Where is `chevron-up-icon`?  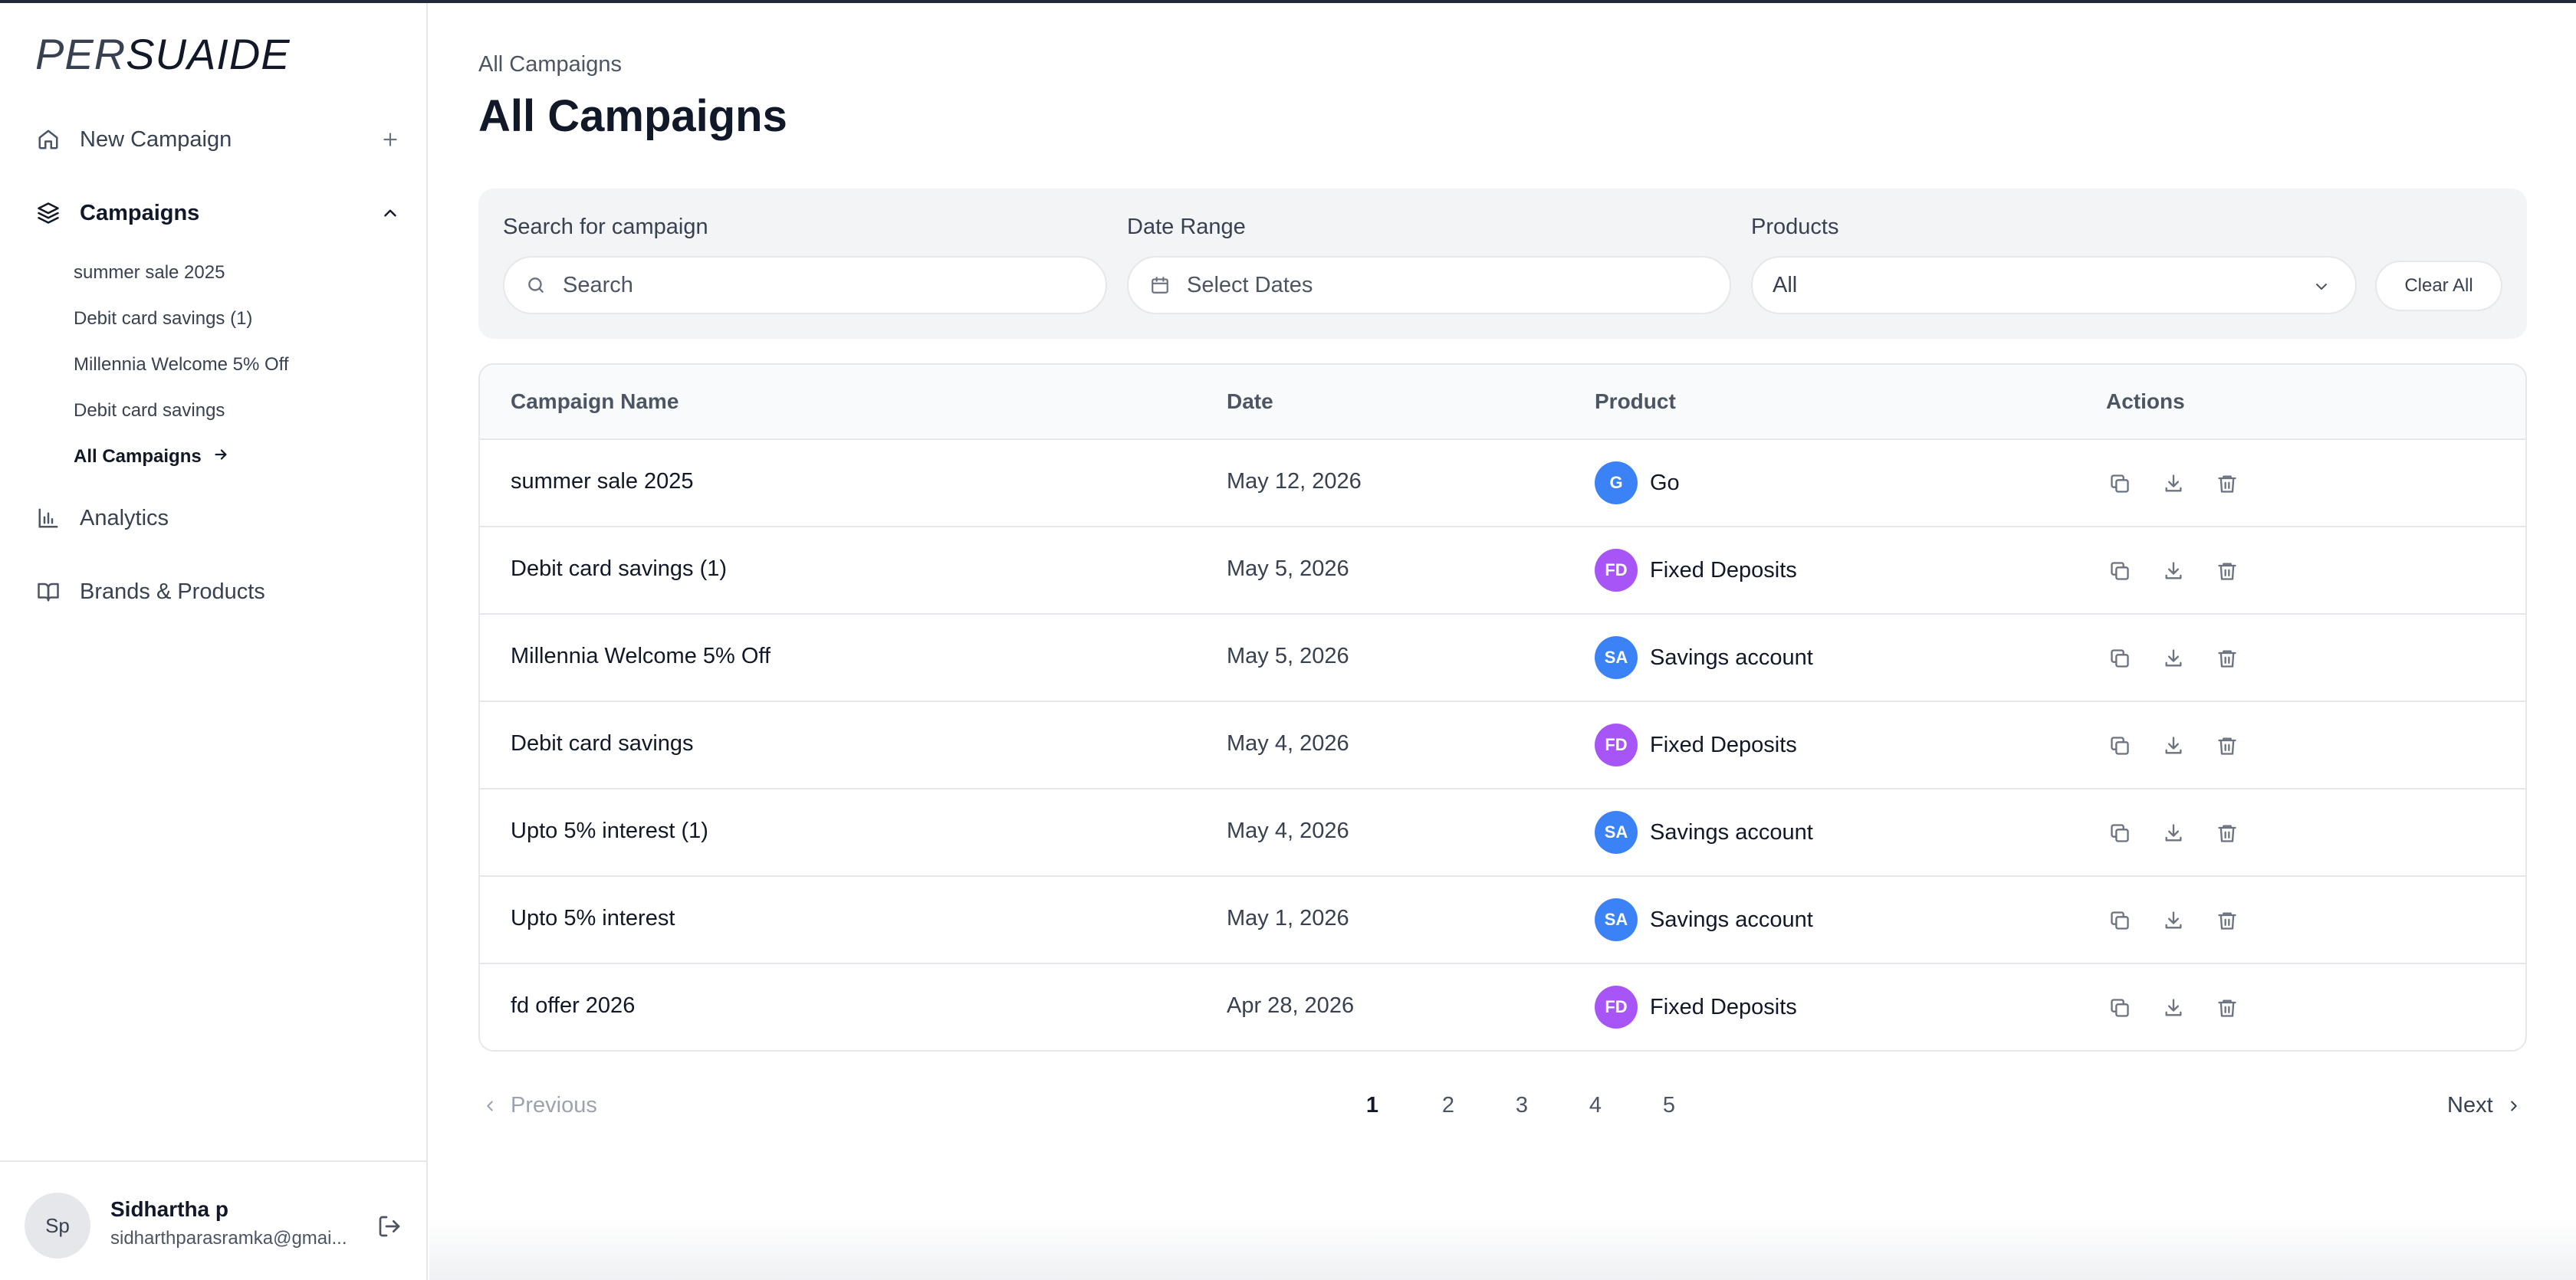
chevron-up-icon is located at coordinates (390, 213).